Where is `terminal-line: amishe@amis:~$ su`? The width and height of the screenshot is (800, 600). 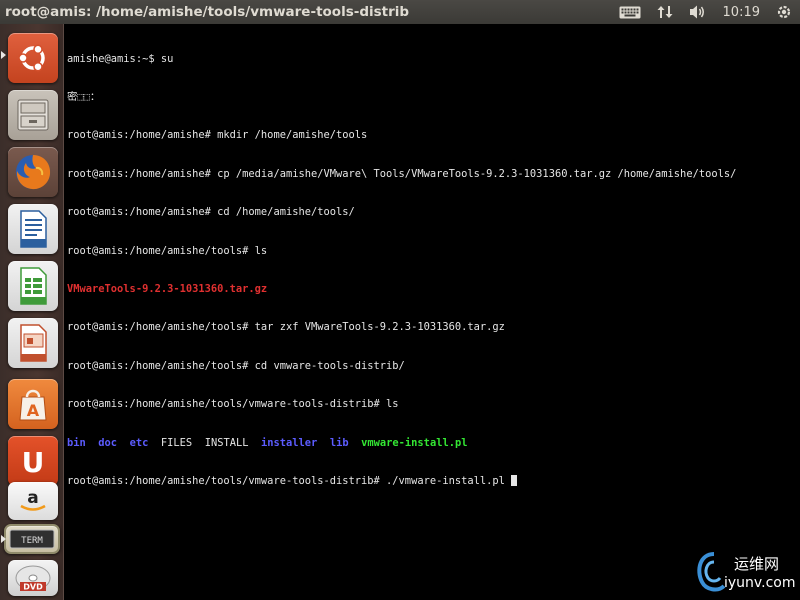 terminal-line: amishe@amis:~$ su is located at coordinates (120, 58).